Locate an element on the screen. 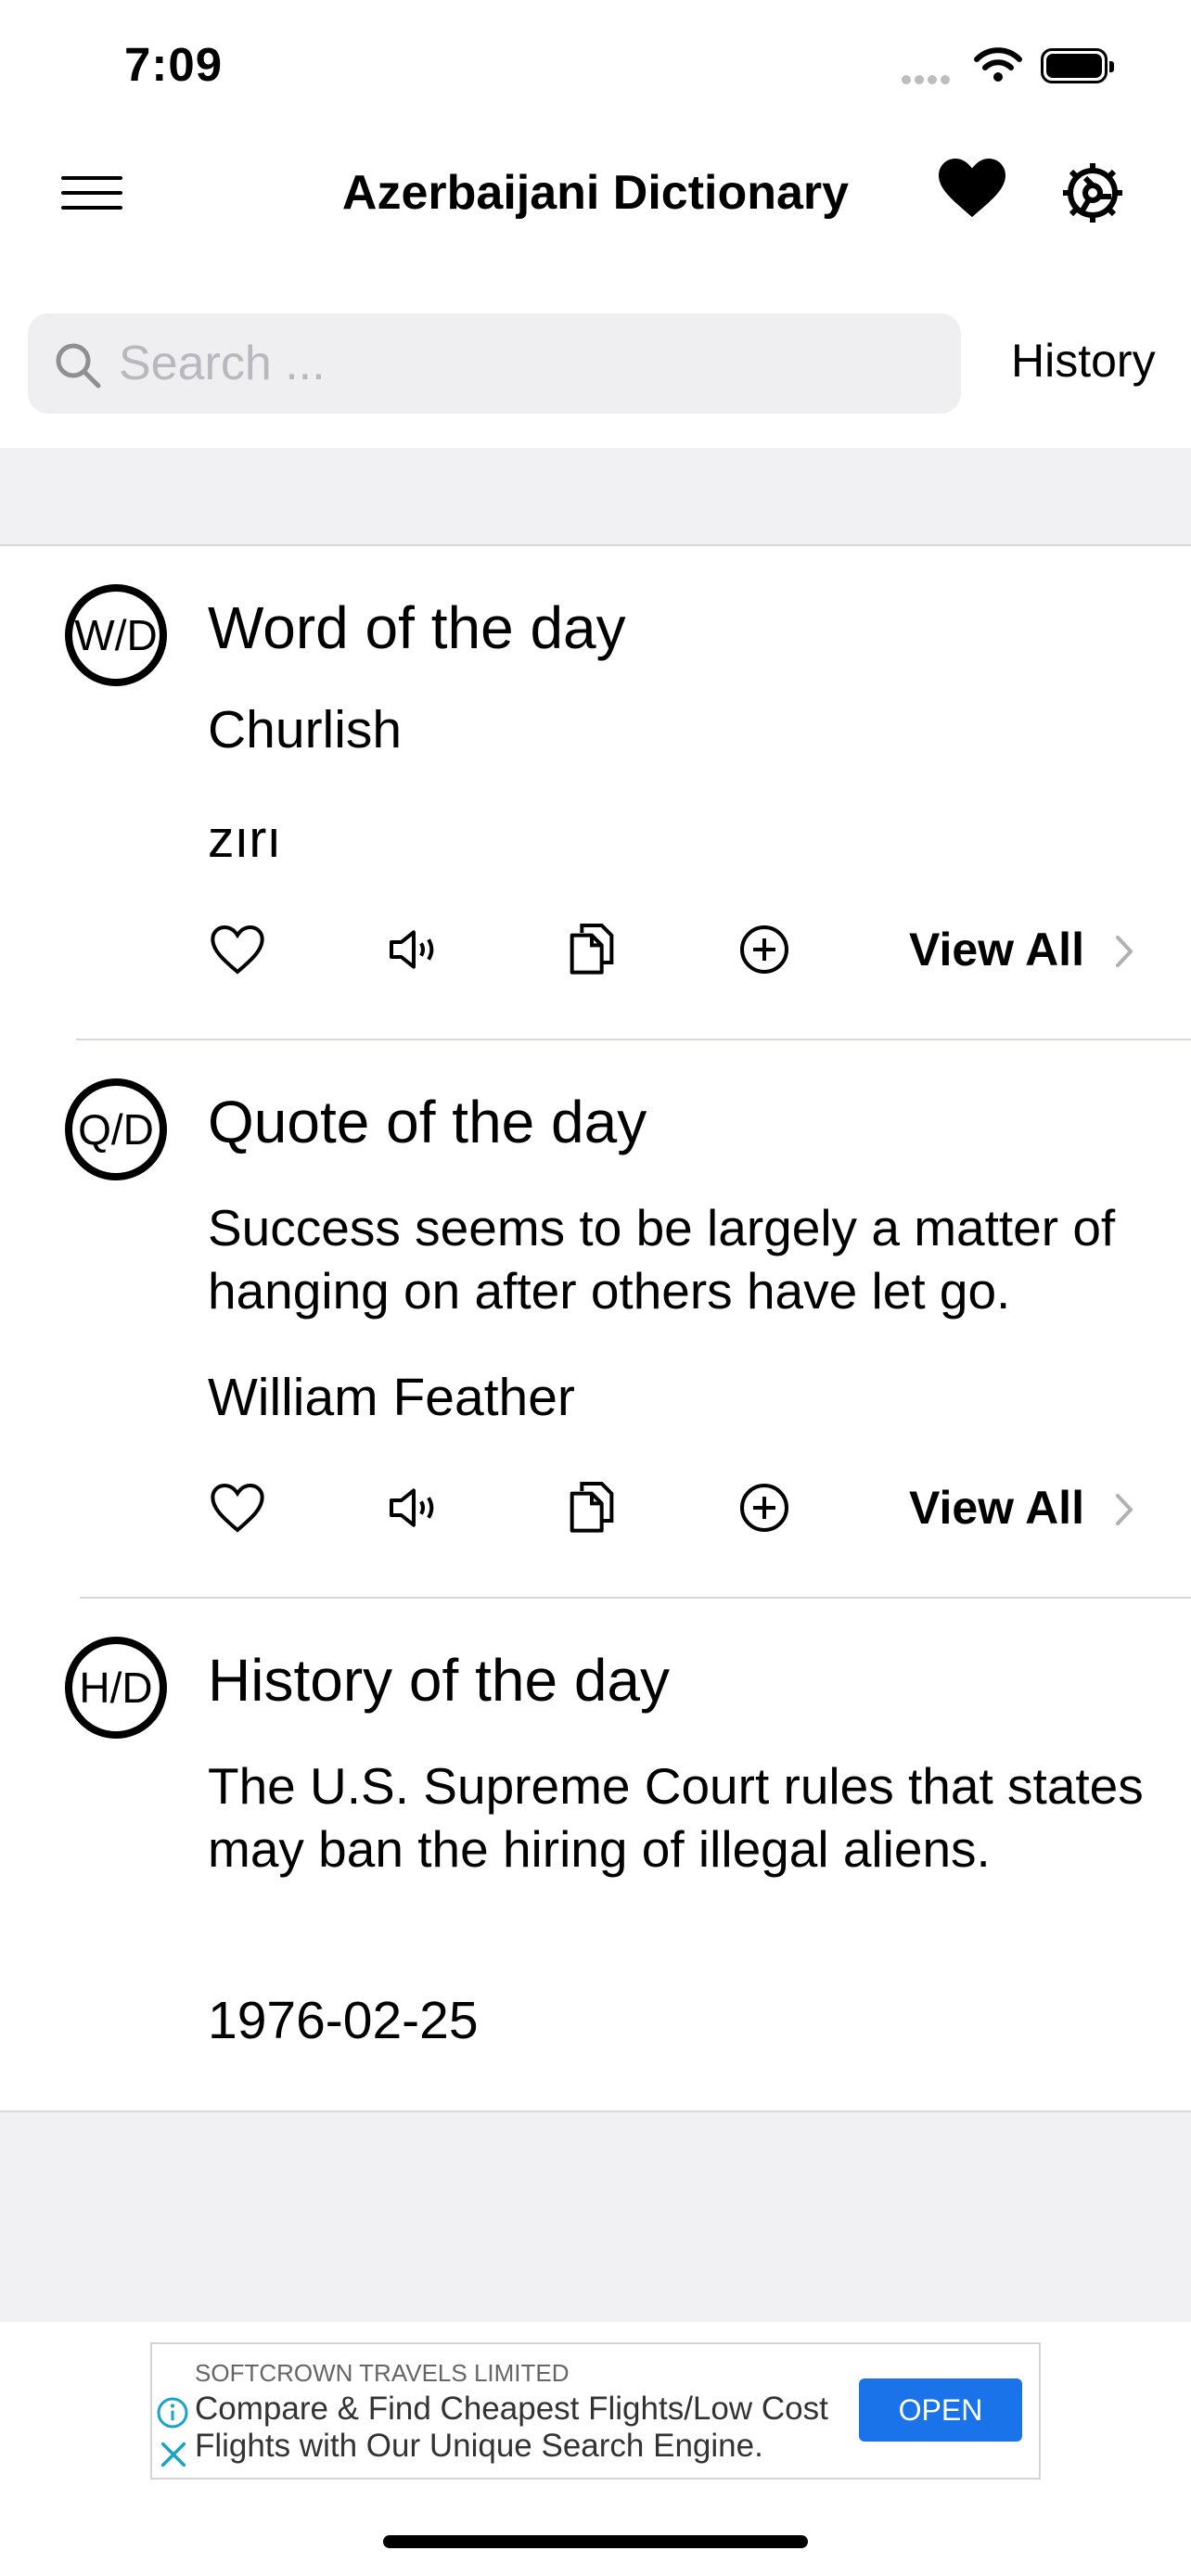  quote-of-day-badge: Q/D is located at coordinates (116, 1129).